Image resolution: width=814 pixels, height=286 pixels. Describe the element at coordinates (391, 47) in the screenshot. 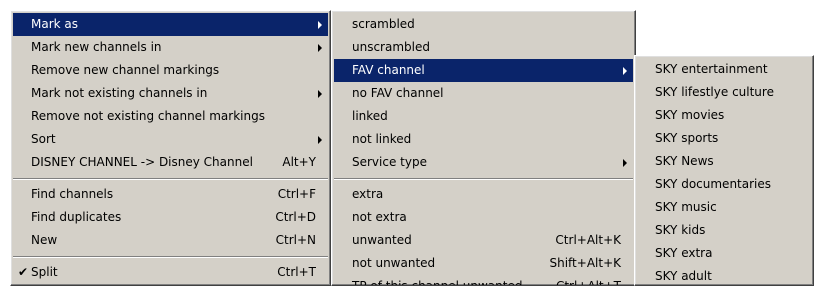

I see `menu-item-label: unscrambled` at that location.